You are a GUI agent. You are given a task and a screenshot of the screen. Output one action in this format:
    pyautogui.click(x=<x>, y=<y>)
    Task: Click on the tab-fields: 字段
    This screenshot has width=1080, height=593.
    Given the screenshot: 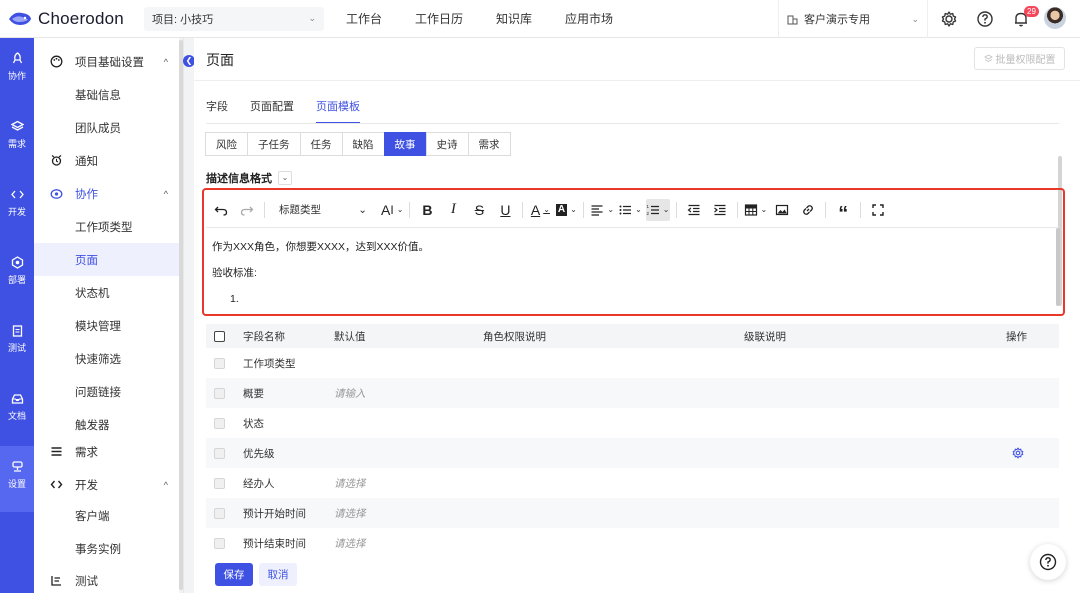 What is the action you would take?
    pyautogui.click(x=217, y=111)
    